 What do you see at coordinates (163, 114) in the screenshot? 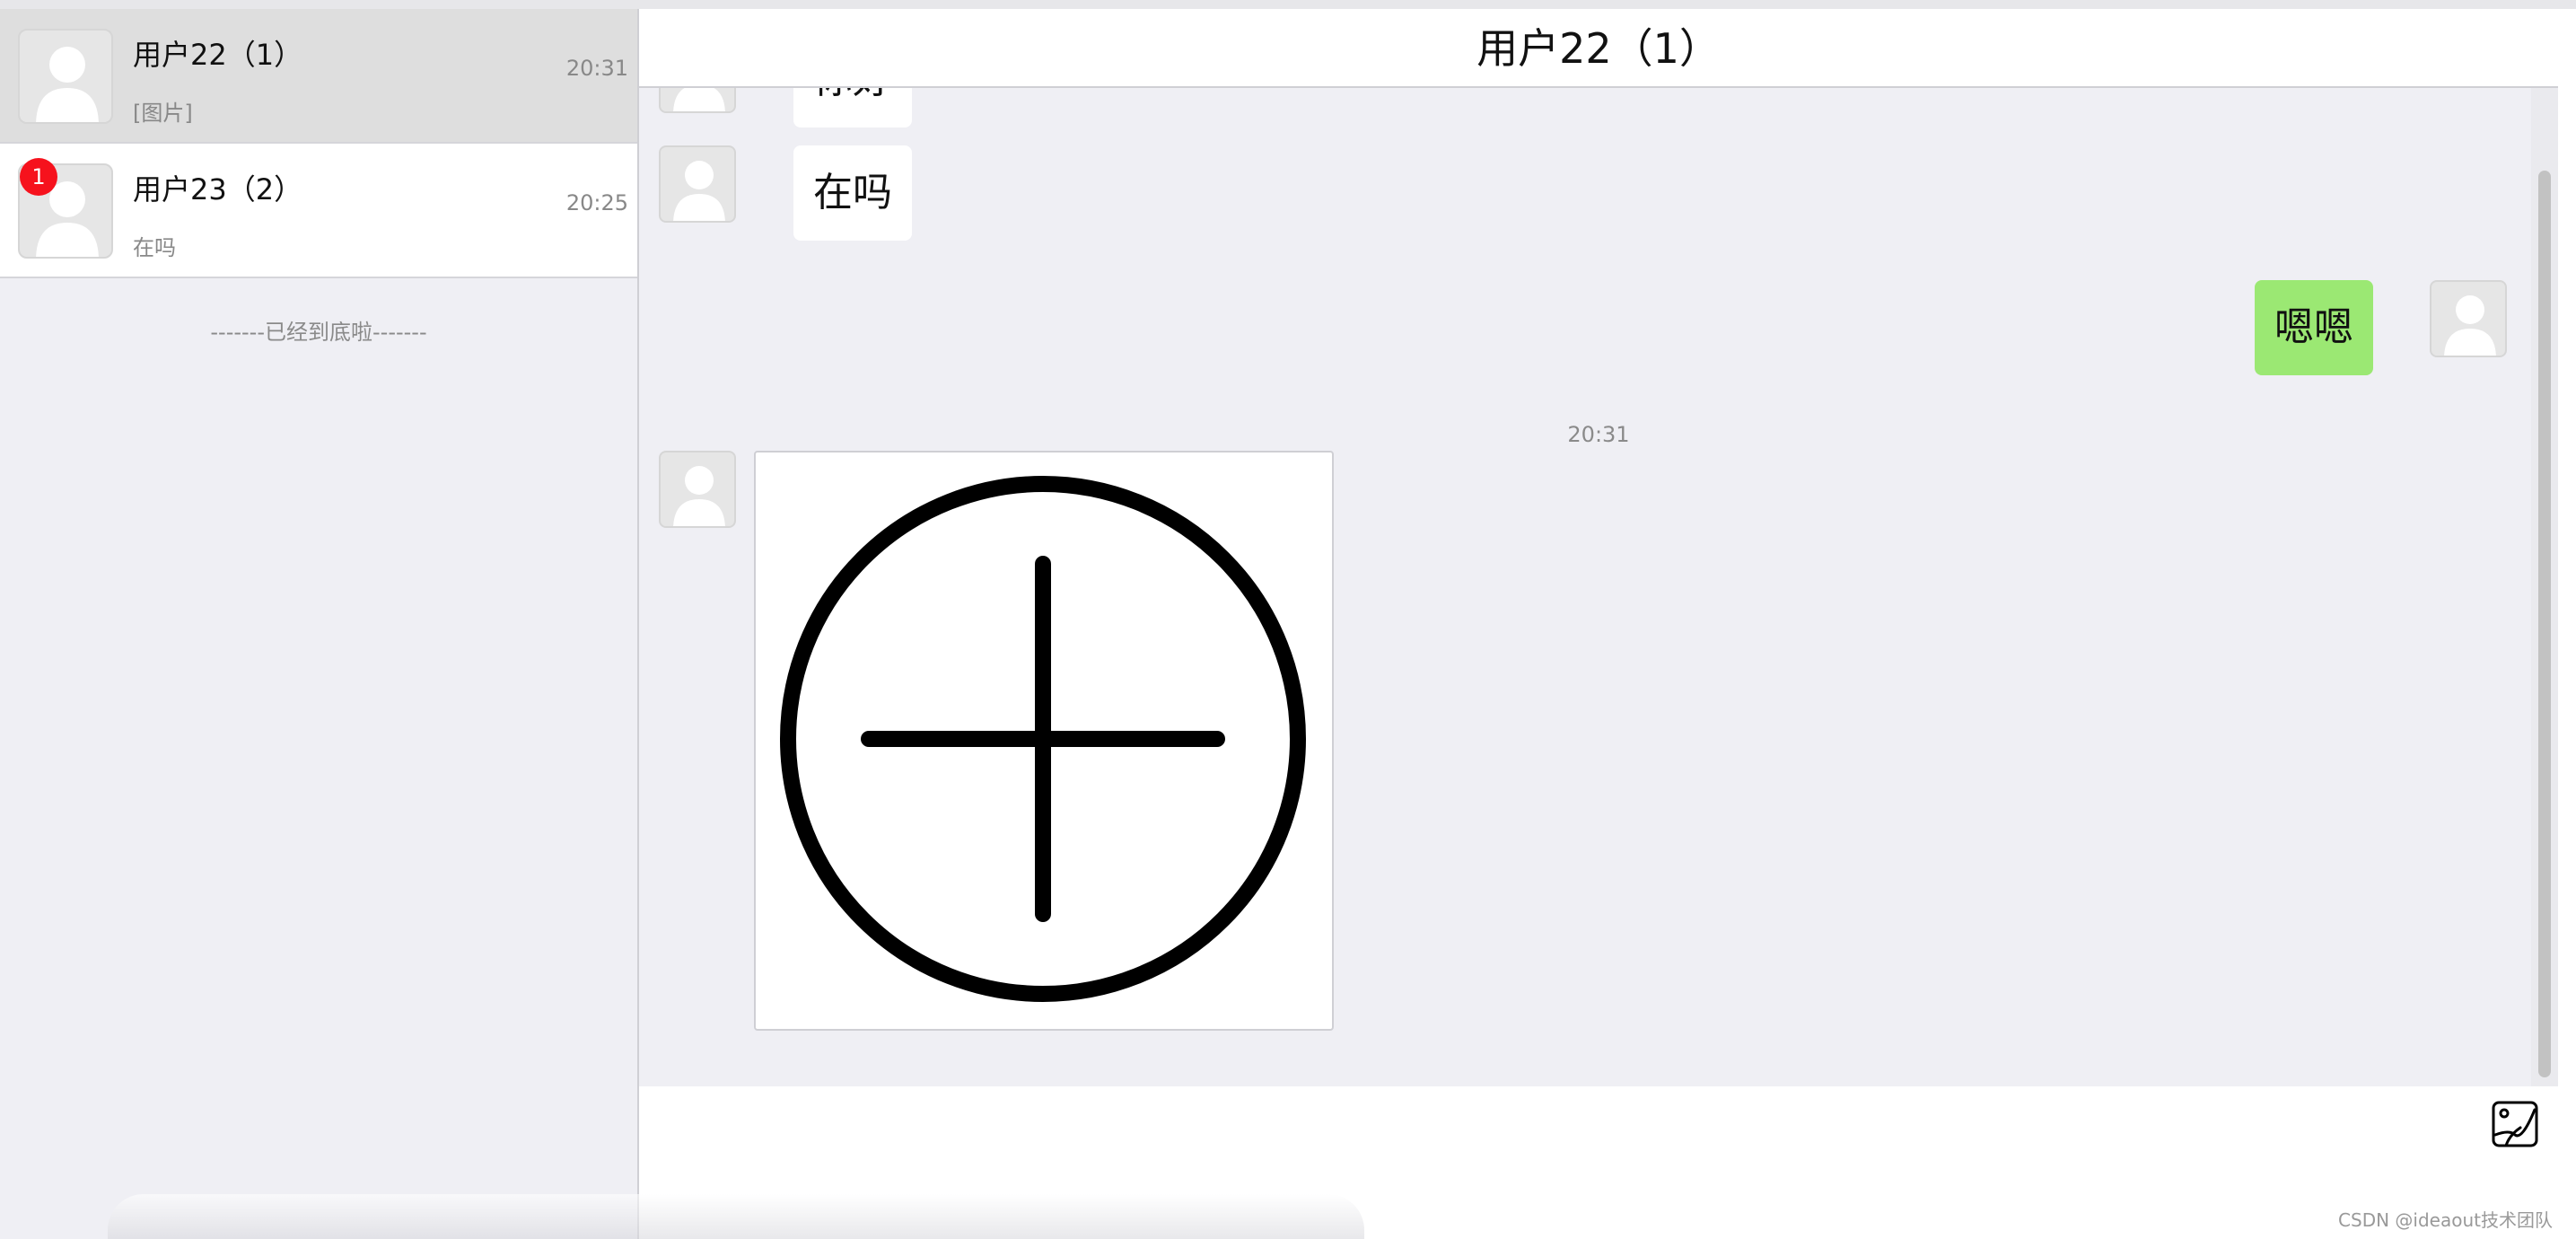
I see `conversation-preview: [图片]` at bounding box center [163, 114].